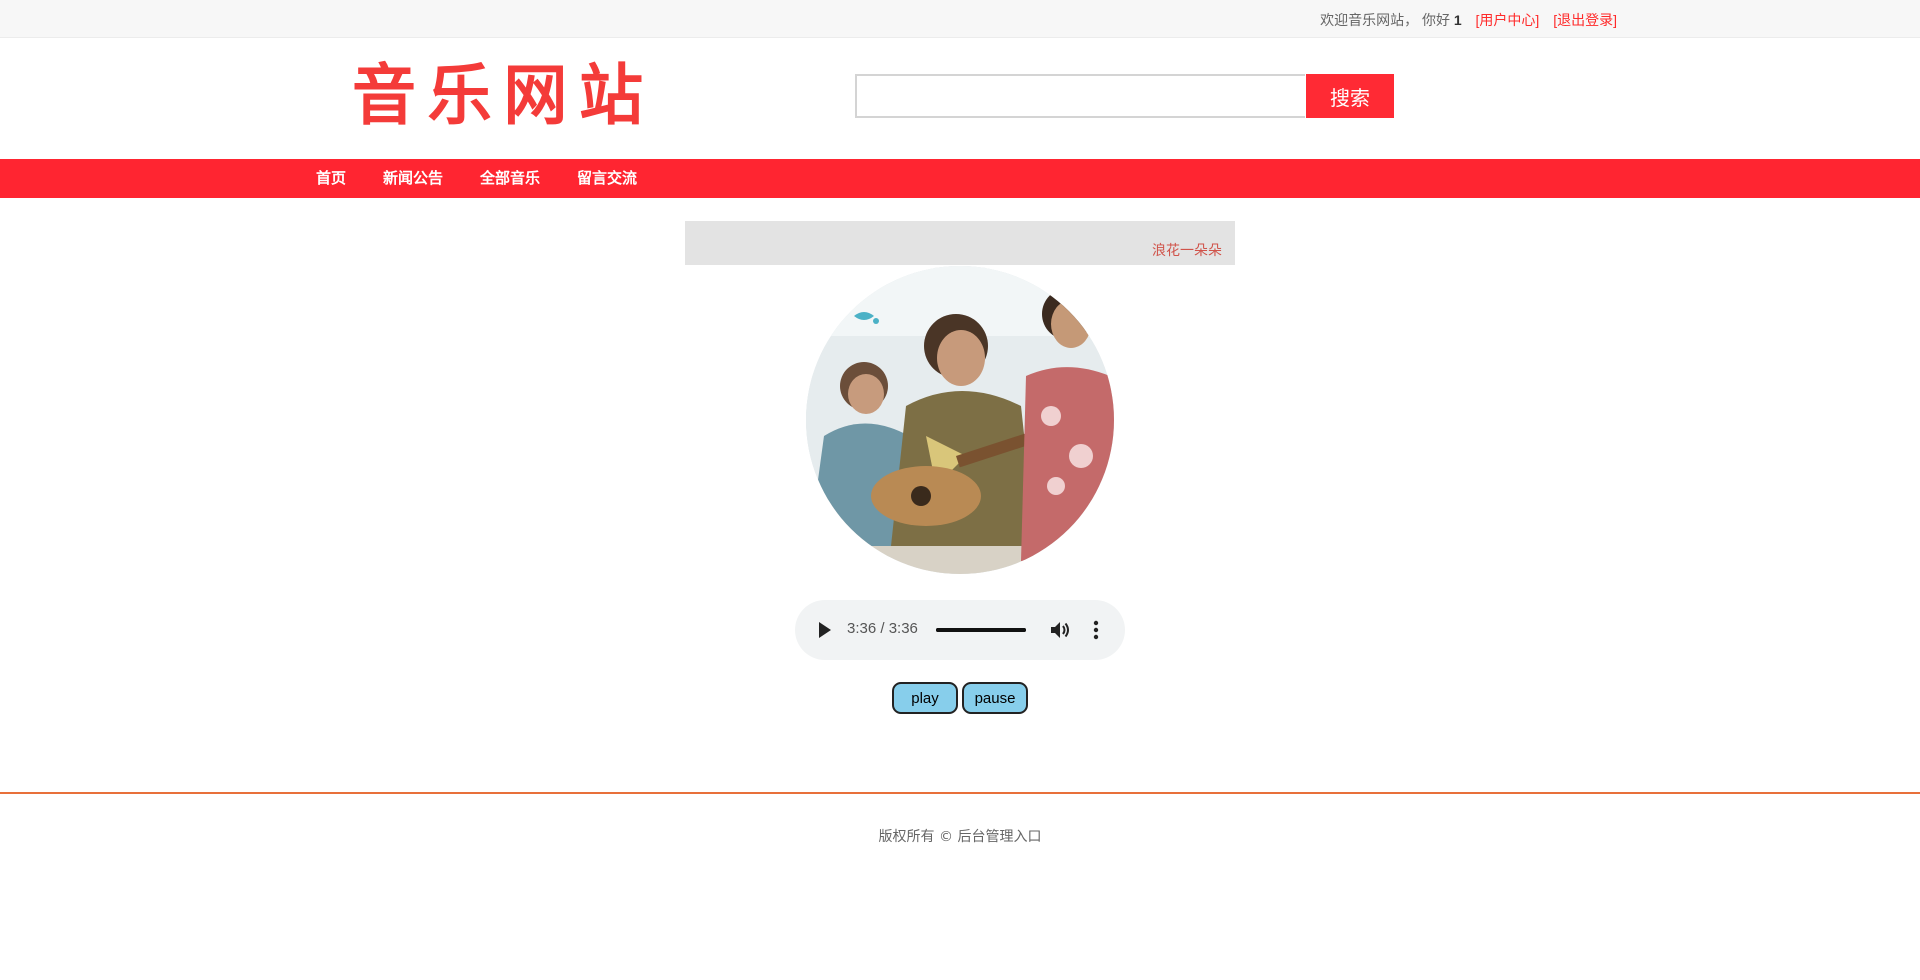 The width and height of the screenshot is (1920, 980). I want to click on time-display: 3:36 / 3:36, so click(882, 628).